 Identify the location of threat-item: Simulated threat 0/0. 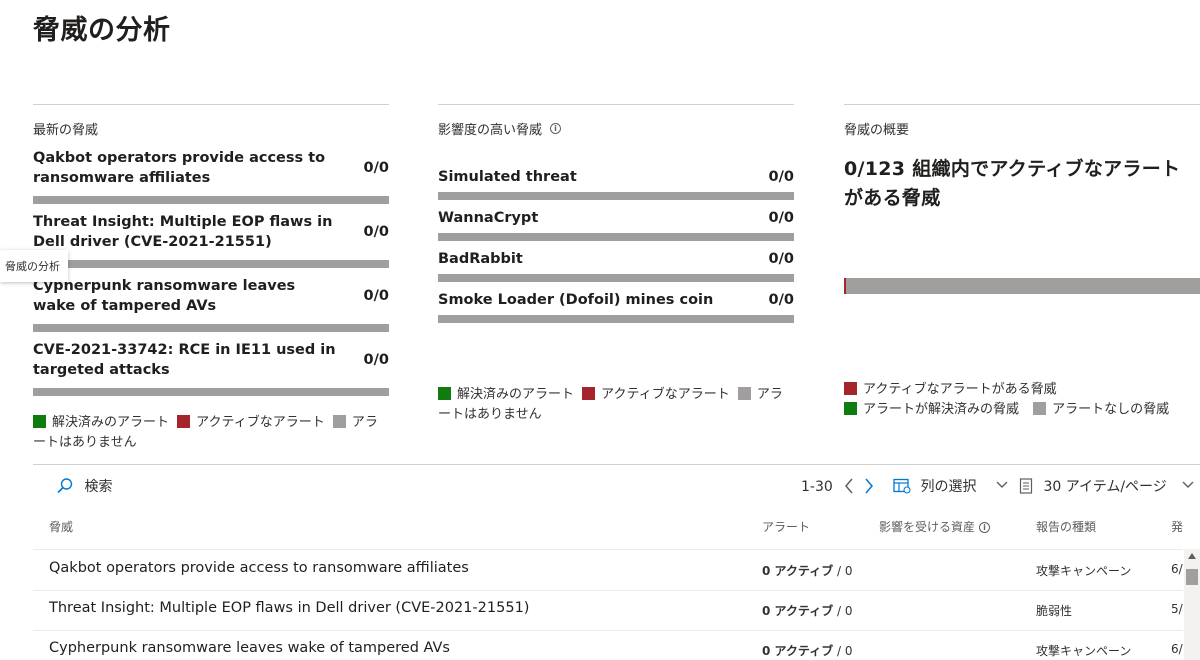
(616, 177).